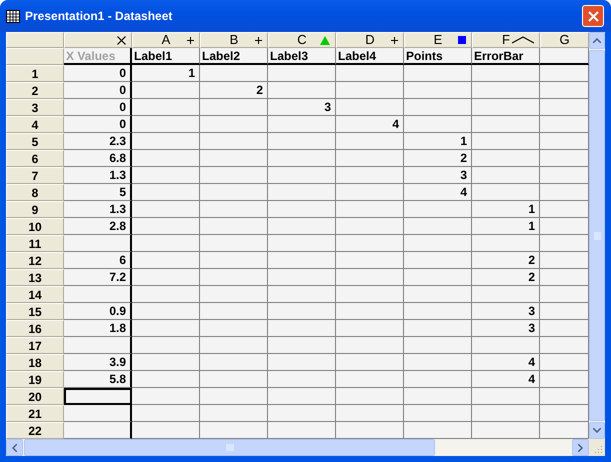 This screenshot has width=611, height=462. Describe the element at coordinates (438, 40) in the screenshot. I see `column-header: E` at that location.